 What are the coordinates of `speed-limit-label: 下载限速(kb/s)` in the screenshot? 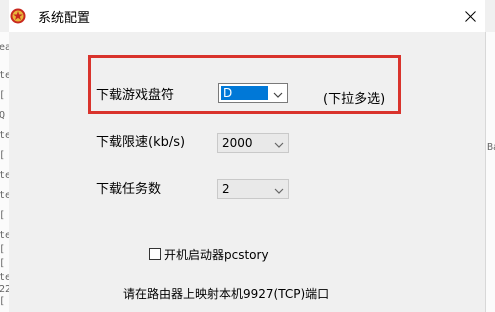 It's located at (141, 142).